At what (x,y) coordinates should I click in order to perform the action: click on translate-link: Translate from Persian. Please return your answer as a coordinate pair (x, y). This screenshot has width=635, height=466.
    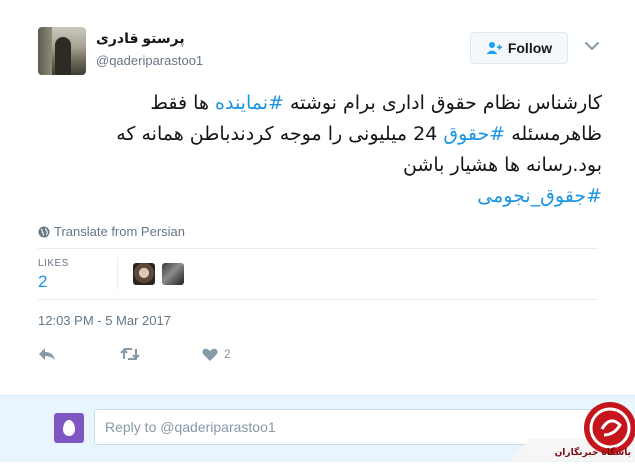
    Looking at the image, I should click on (111, 231).